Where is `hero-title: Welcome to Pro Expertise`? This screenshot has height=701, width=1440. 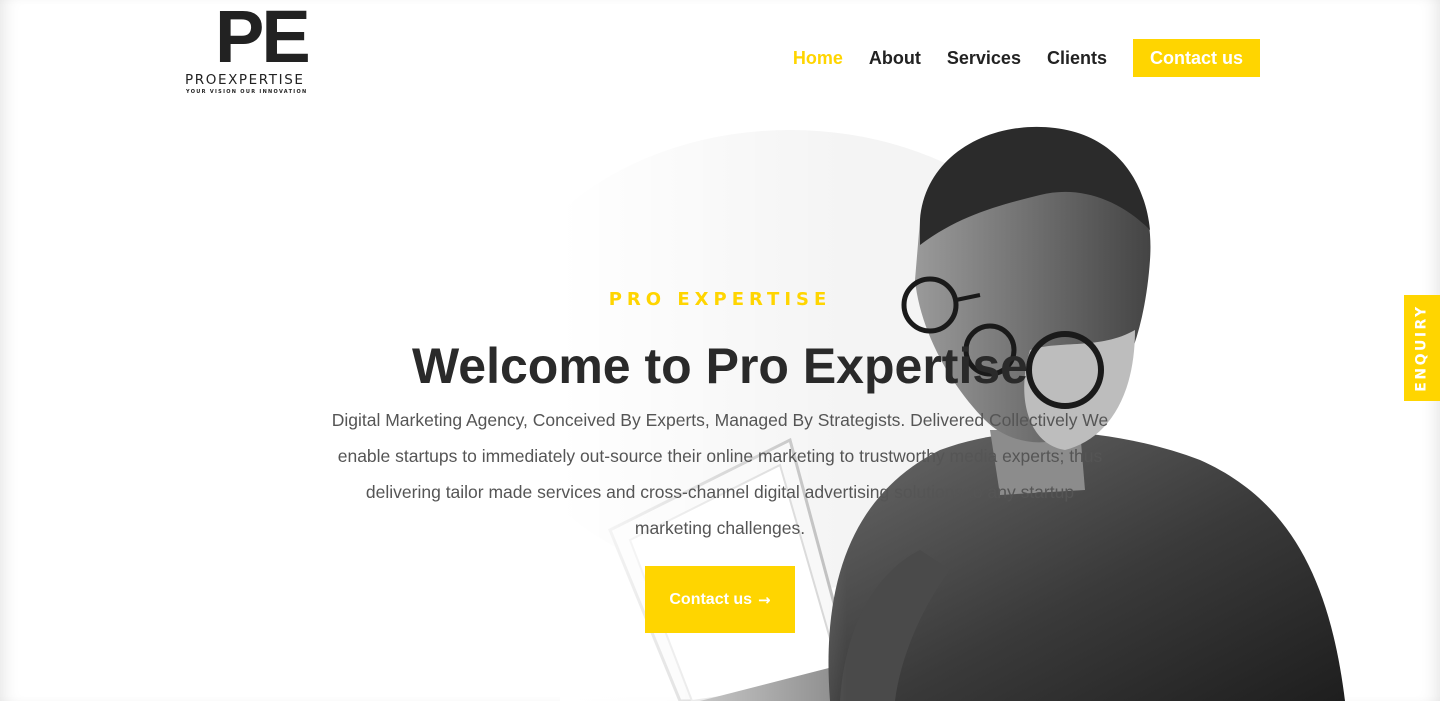 hero-title: Welcome to Pro Expertise is located at coordinates (720, 366).